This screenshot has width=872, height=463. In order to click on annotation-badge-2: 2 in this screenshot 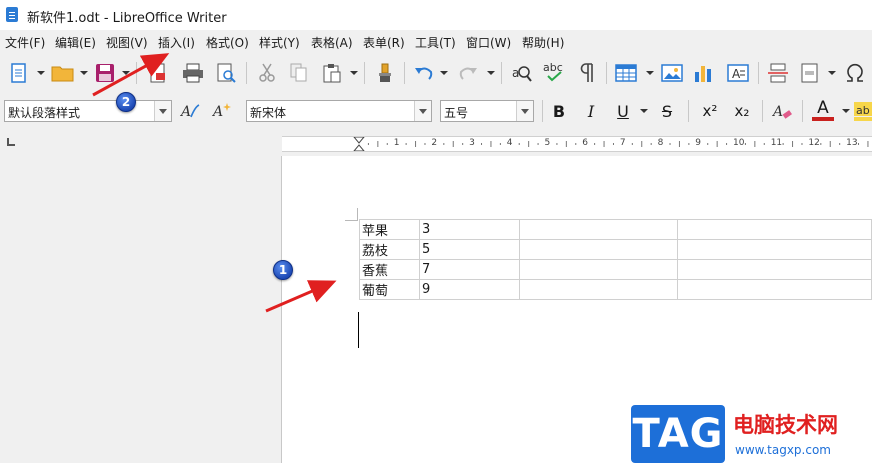, I will do `click(126, 102)`.